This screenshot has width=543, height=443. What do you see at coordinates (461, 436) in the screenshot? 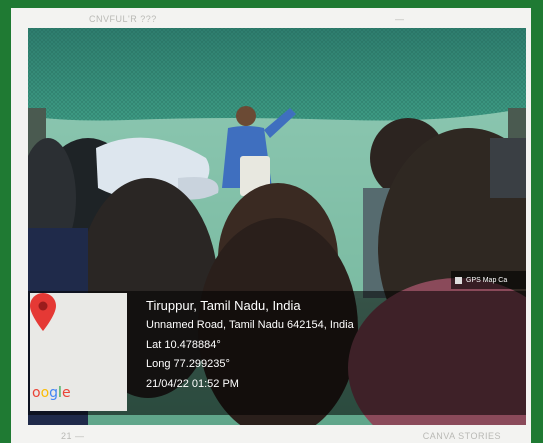
I see `page-footer-right: CANVA STORIES` at bounding box center [461, 436].